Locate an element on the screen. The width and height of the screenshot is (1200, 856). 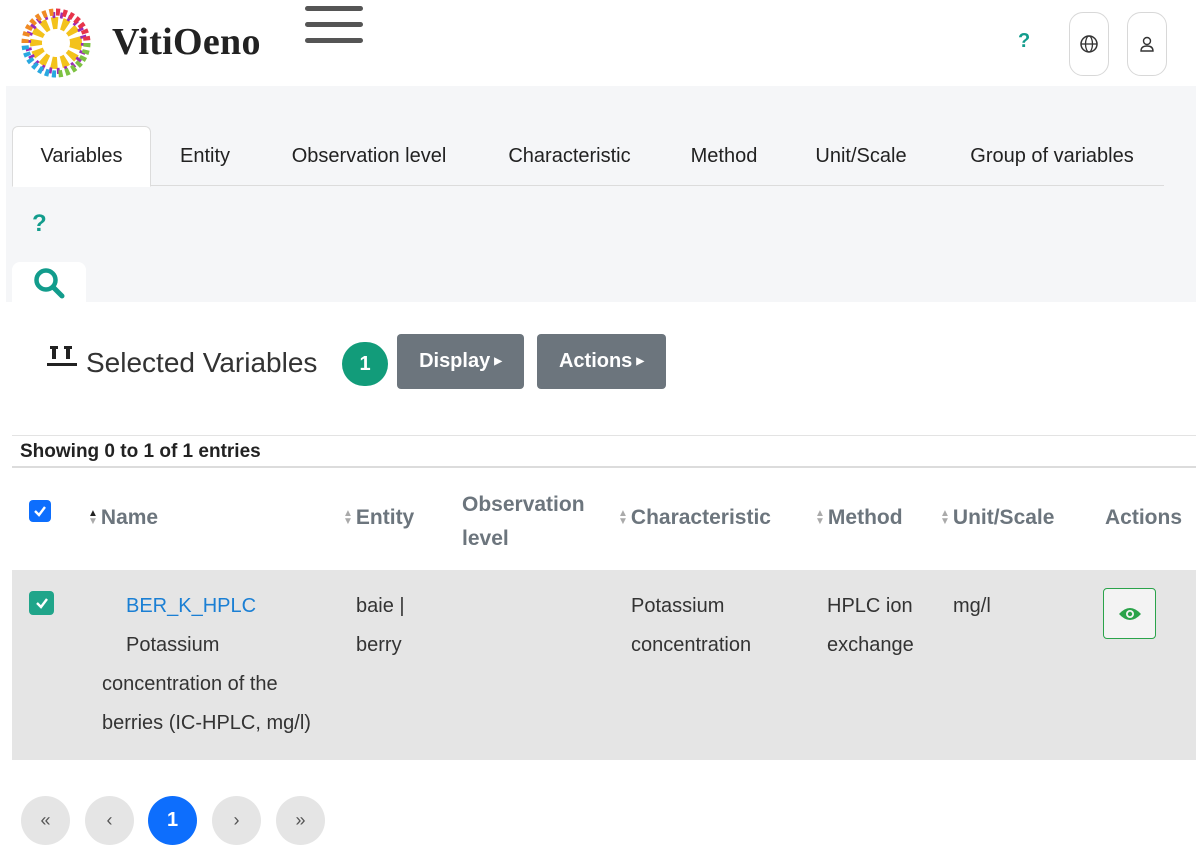
header-help-icon: ? is located at coordinates (1024, 41).